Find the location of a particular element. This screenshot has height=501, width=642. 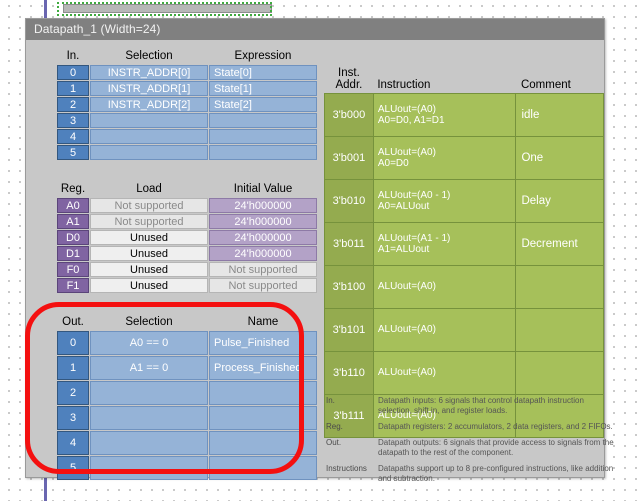

register-initial-d0: 24'h000000 is located at coordinates (263, 237).